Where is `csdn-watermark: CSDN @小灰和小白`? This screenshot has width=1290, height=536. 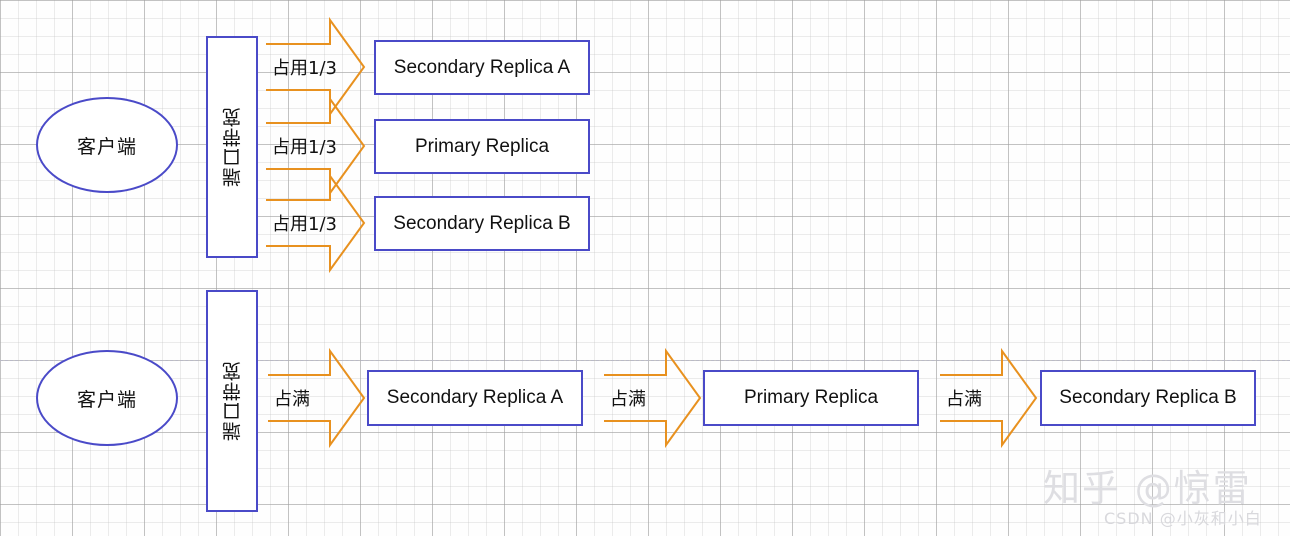 csdn-watermark: CSDN @小灰和小白 is located at coordinates (1183, 518).